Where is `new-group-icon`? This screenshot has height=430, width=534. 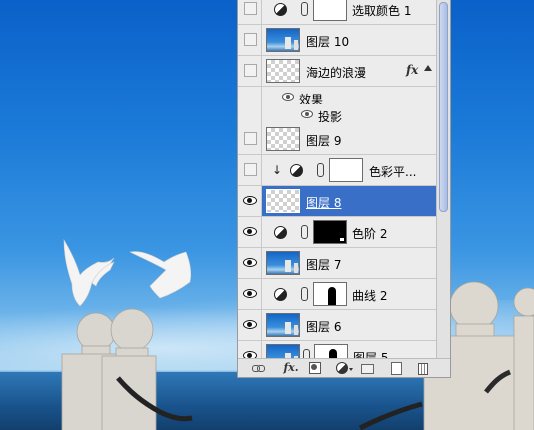
new-group-icon is located at coordinates (367, 368).